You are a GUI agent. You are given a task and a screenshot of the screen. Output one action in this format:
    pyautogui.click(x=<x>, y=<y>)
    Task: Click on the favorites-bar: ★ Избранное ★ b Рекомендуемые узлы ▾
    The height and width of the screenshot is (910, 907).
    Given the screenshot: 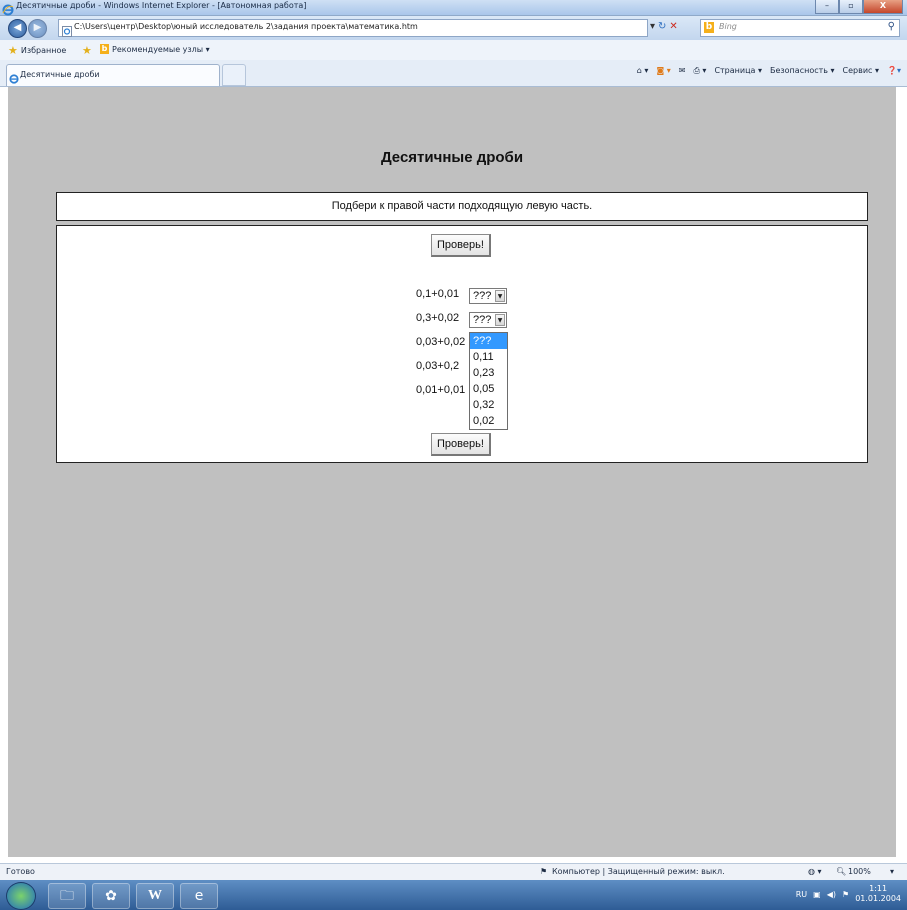 What is the action you would take?
    pyautogui.click(x=453, y=50)
    